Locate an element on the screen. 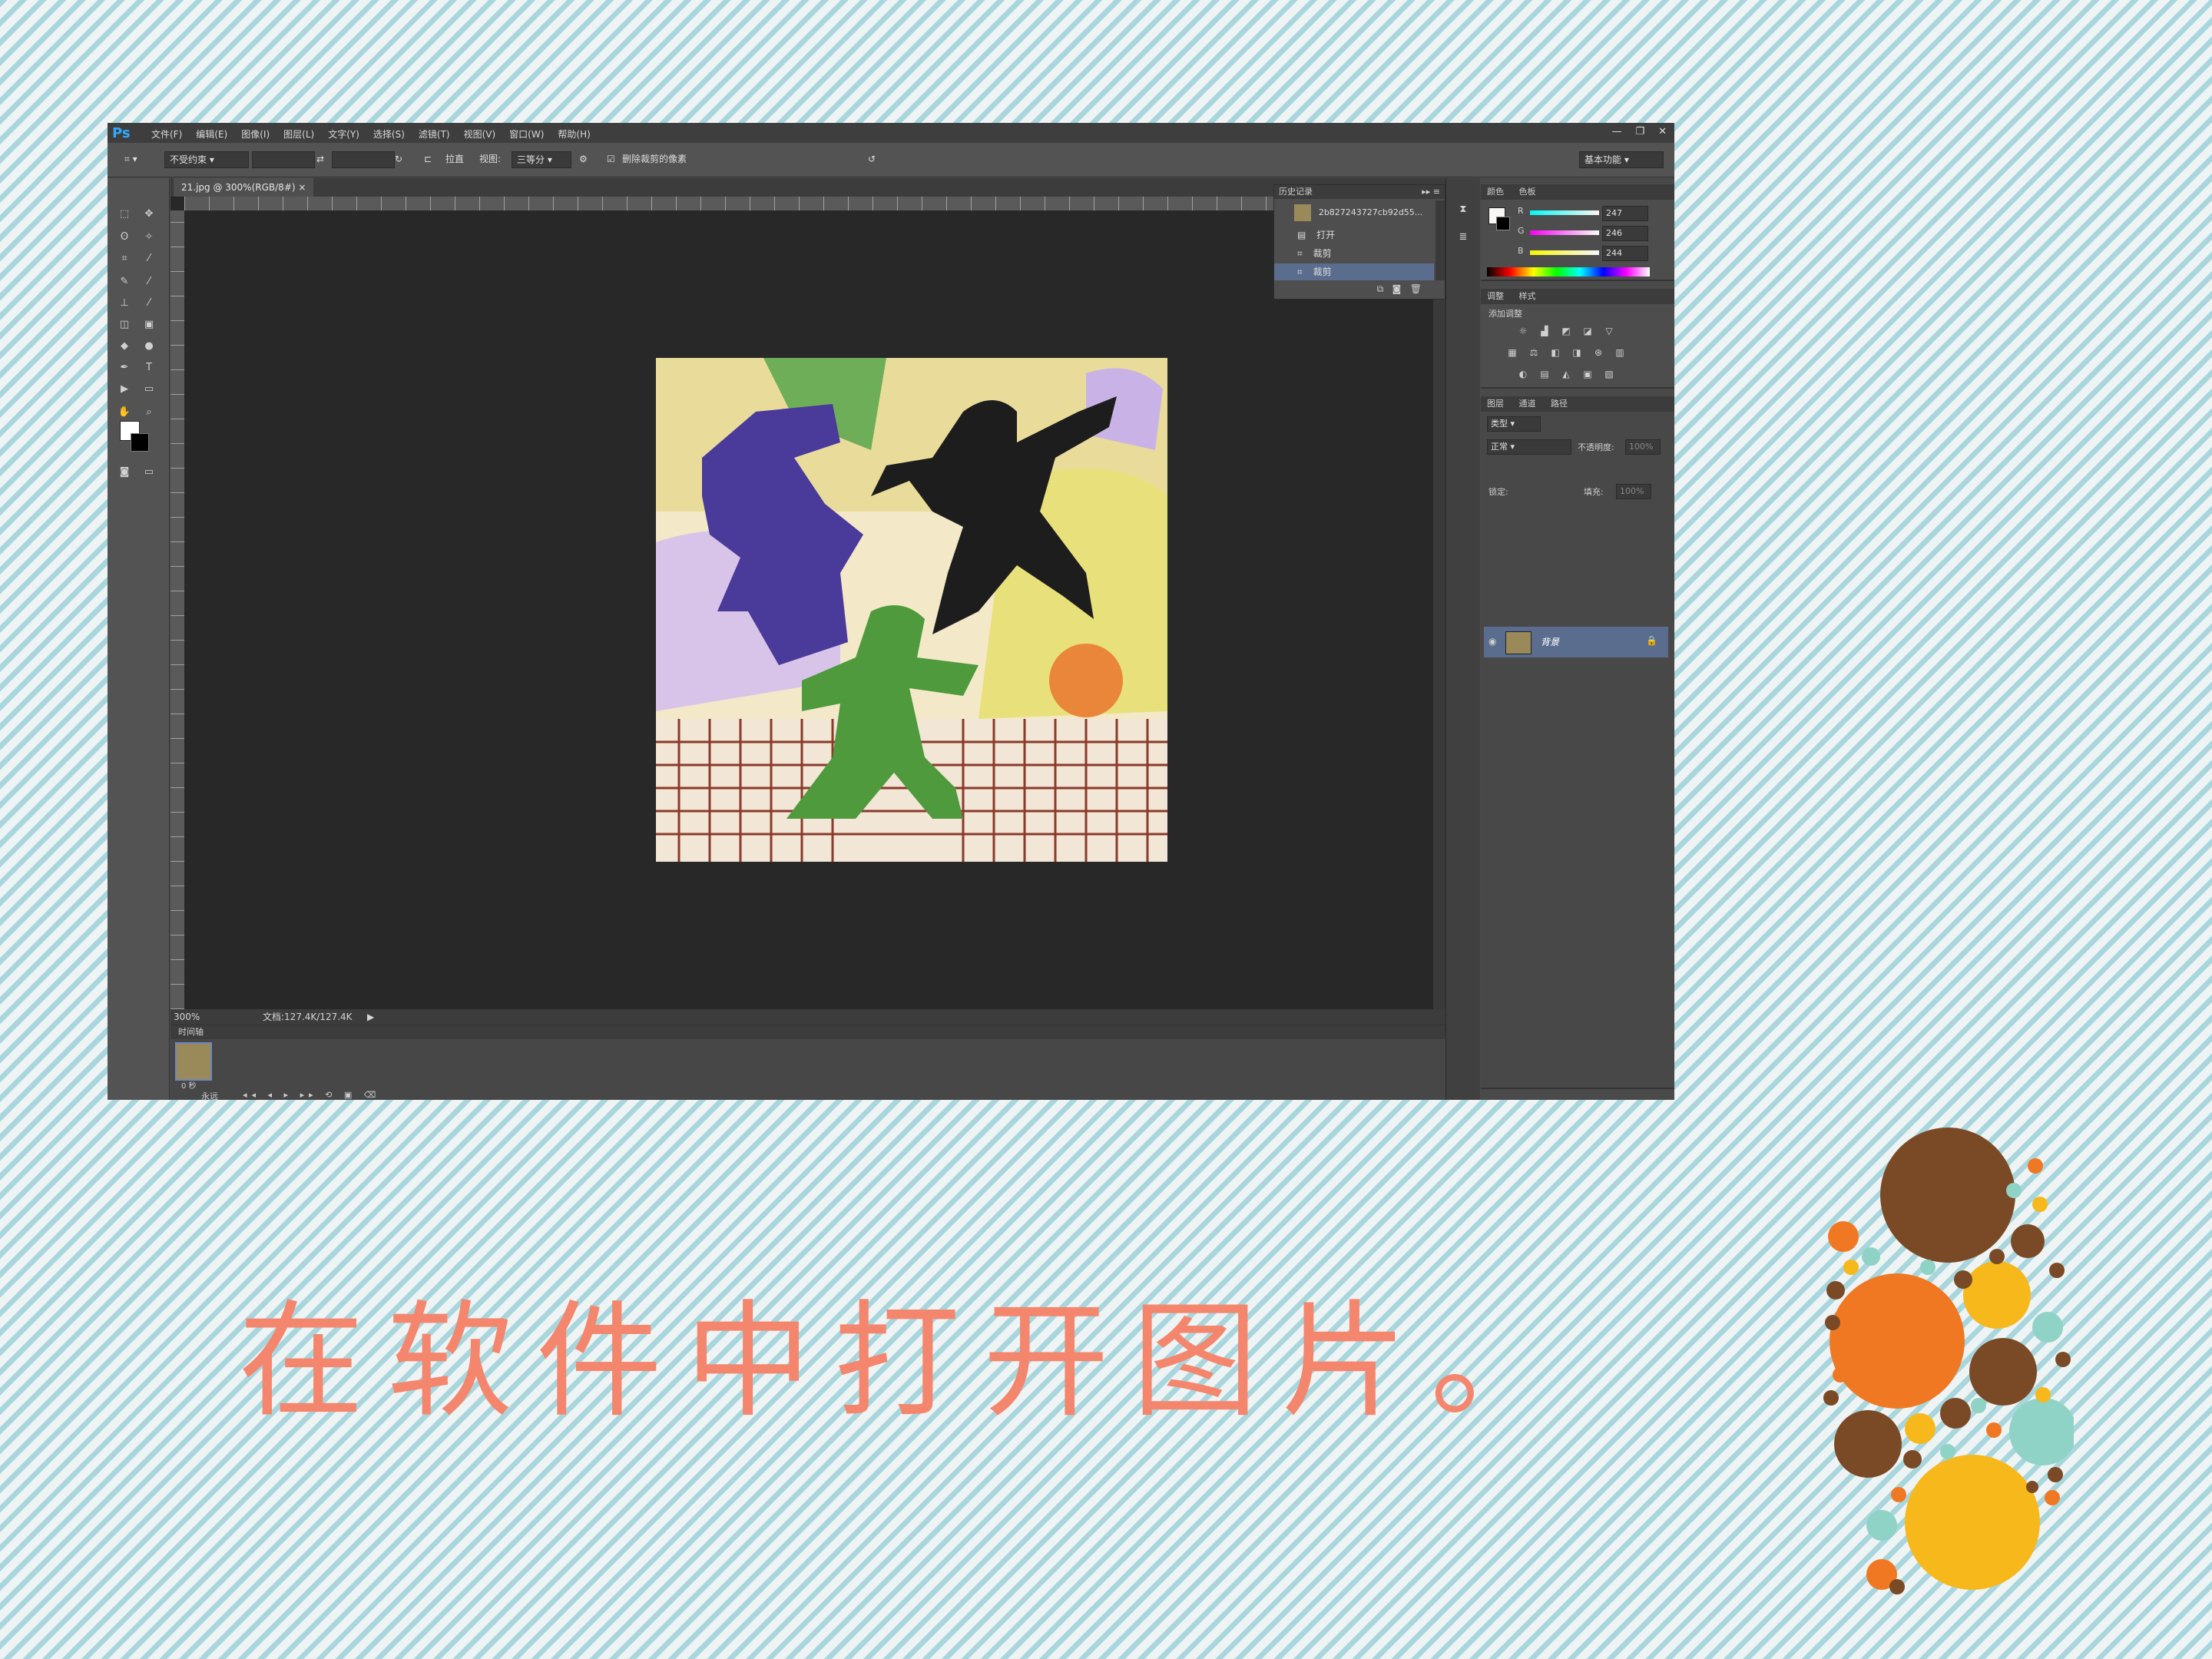 The image size is (2212, 1659). layer-name: 背景 is located at coordinates (1550, 642).